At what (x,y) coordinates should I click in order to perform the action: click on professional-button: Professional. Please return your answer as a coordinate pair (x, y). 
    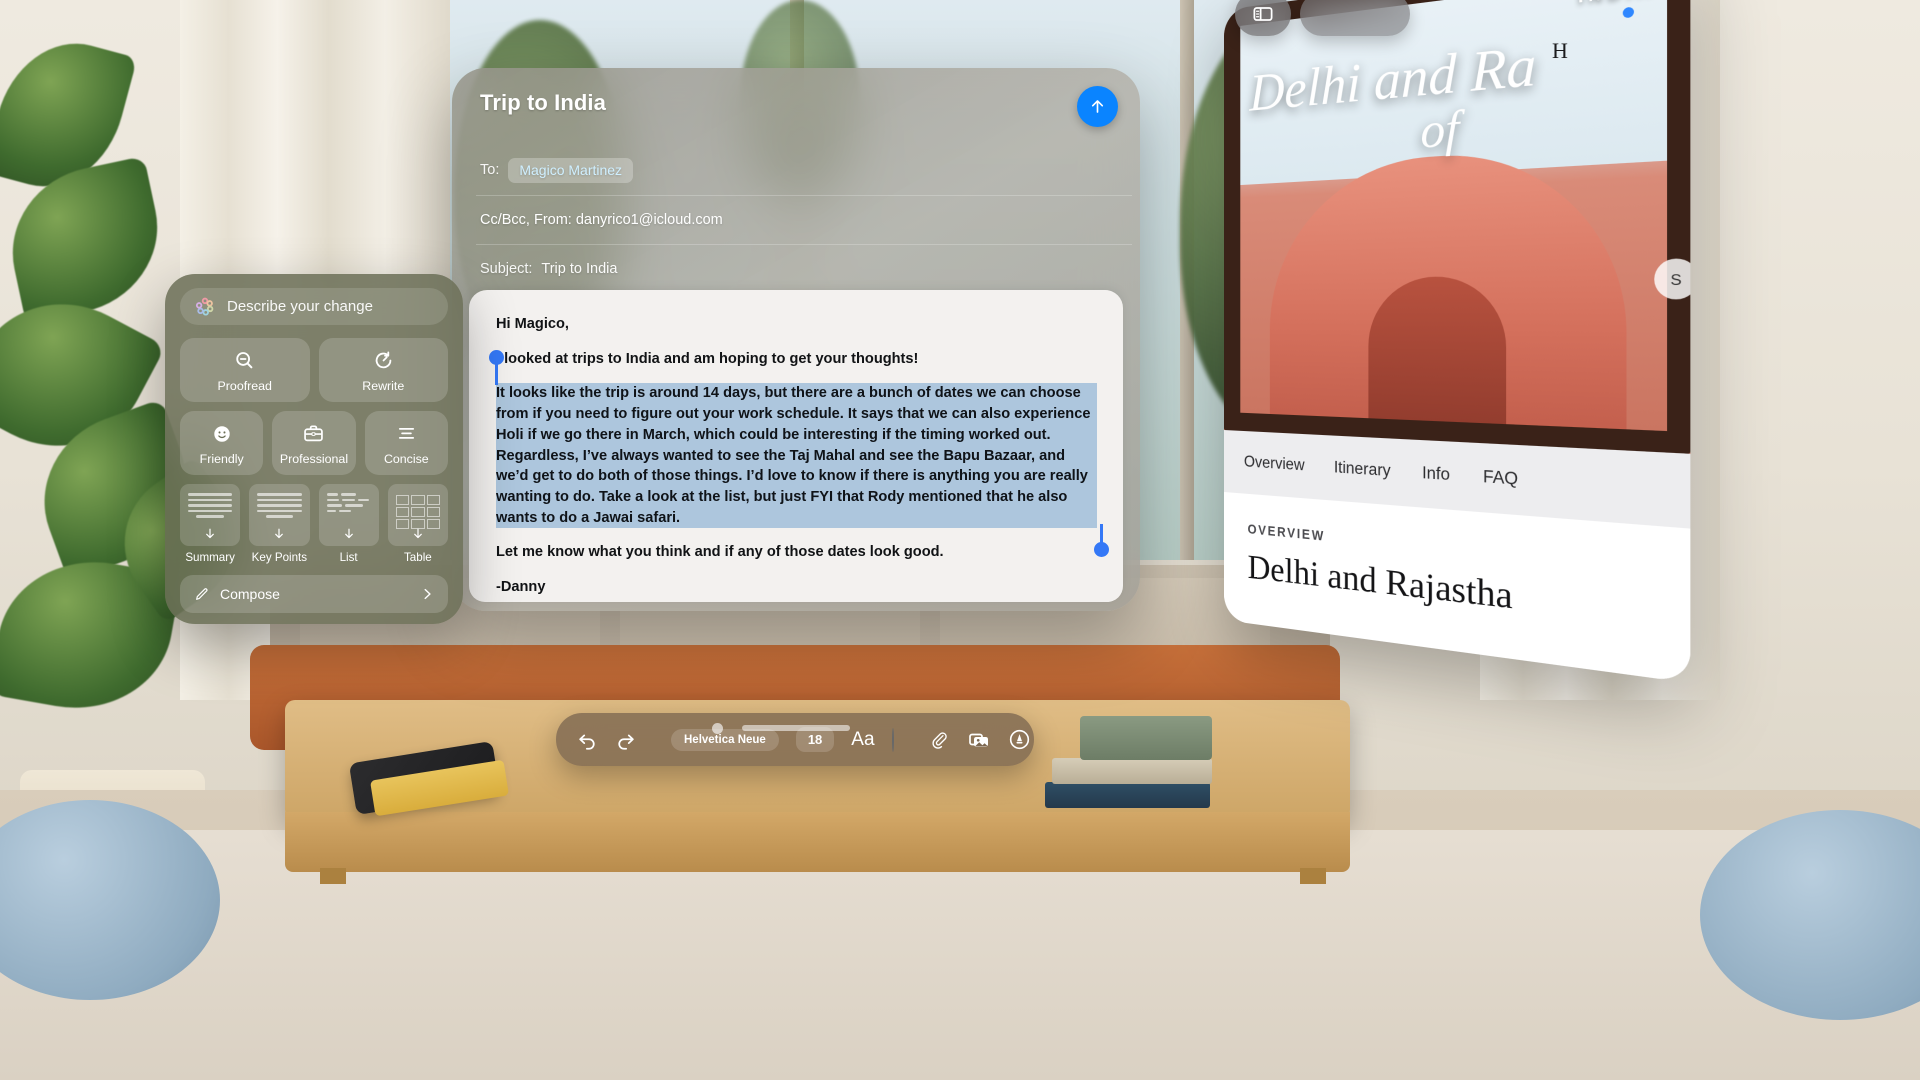
    Looking at the image, I should click on (314, 443).